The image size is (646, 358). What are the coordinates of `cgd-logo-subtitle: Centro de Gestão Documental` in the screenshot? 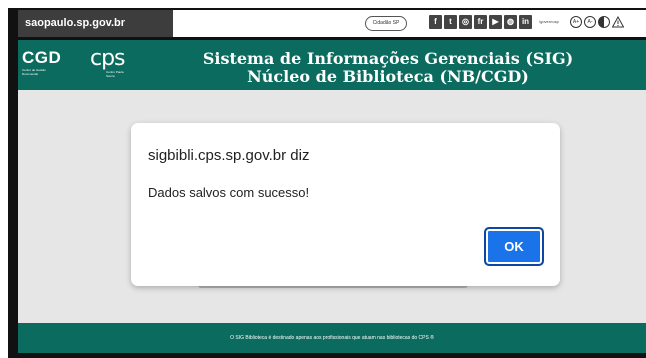 It's located at (34, 72).